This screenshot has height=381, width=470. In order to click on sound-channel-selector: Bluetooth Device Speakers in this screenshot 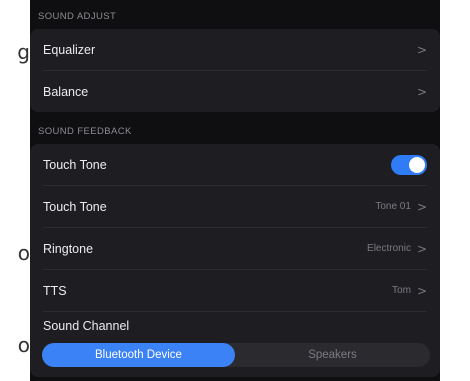, I will do `click(236, 355)`.